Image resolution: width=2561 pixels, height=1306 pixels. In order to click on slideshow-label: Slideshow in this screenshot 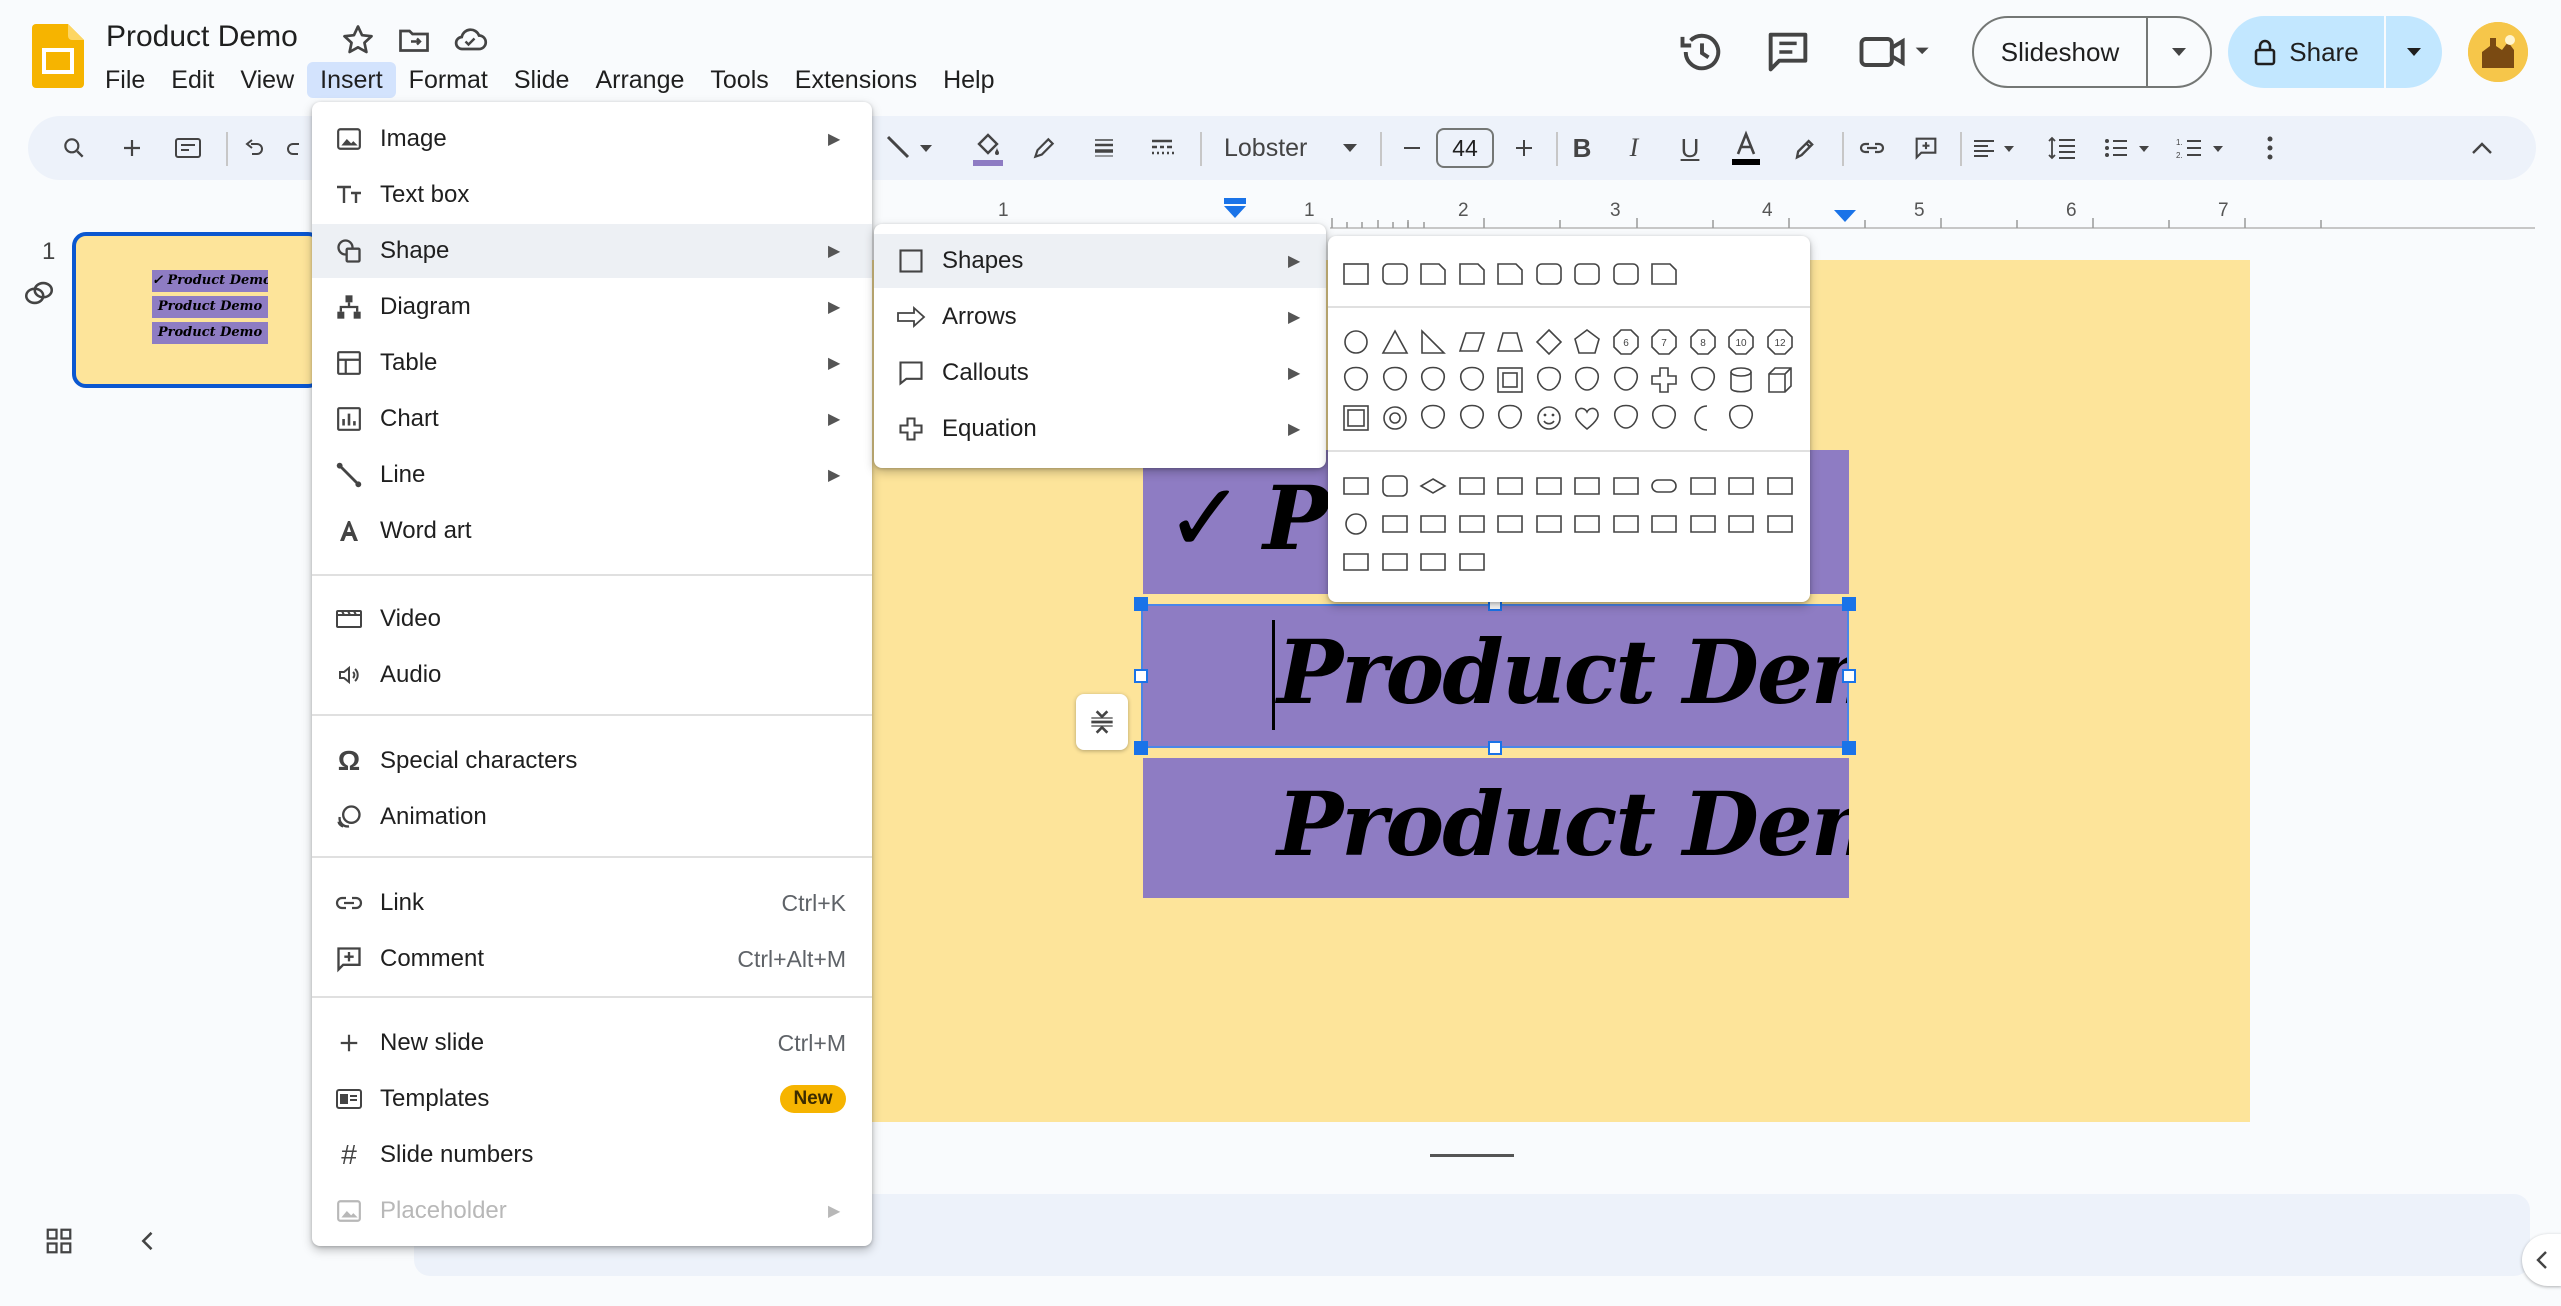, I will do `click(2061, 52)`.